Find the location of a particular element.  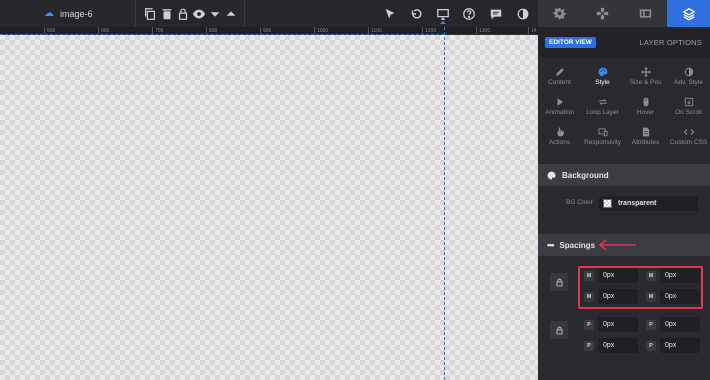

cloud-icon: ☁ is located at coordinates (49, 13).